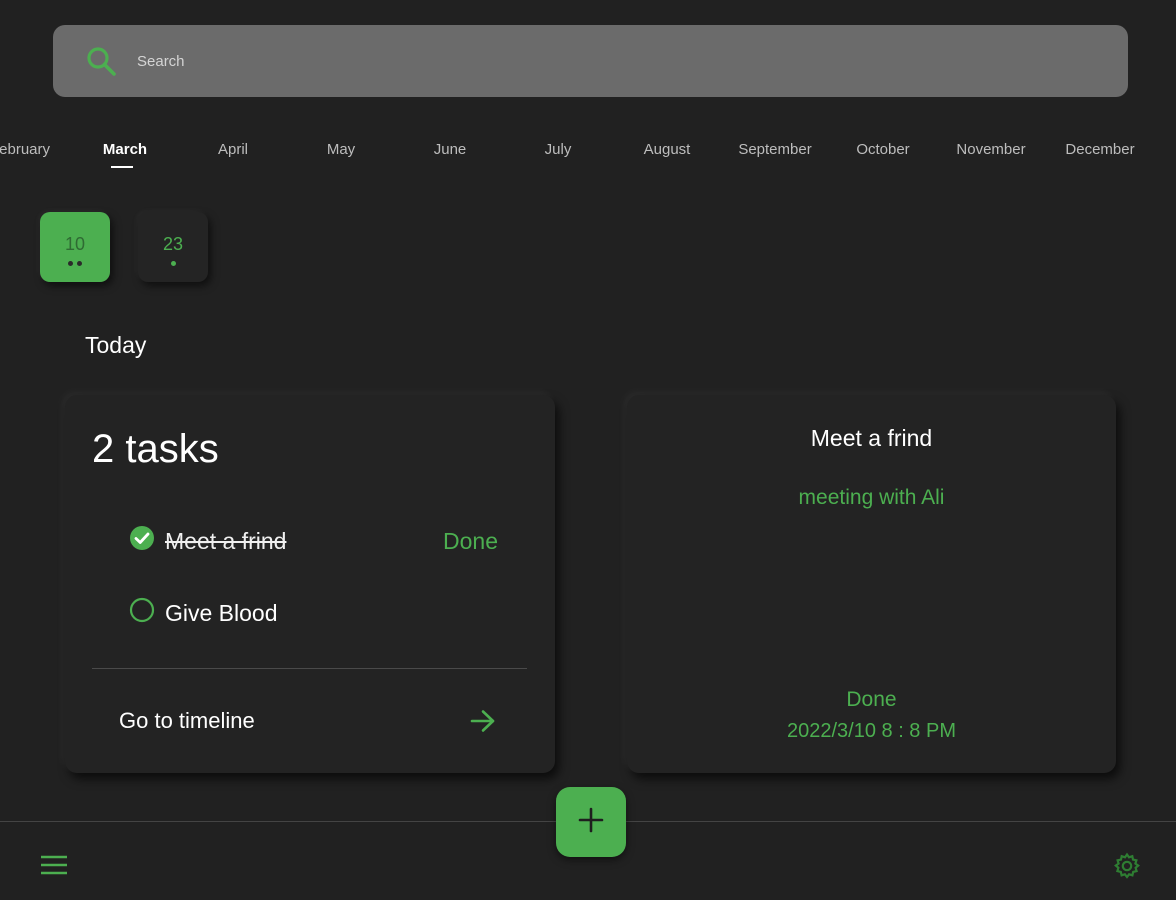  What do you see at coordinates (54, 867) in the screenshot?
I see `hamburger-menu-icon` at bounding box center [54, 867].